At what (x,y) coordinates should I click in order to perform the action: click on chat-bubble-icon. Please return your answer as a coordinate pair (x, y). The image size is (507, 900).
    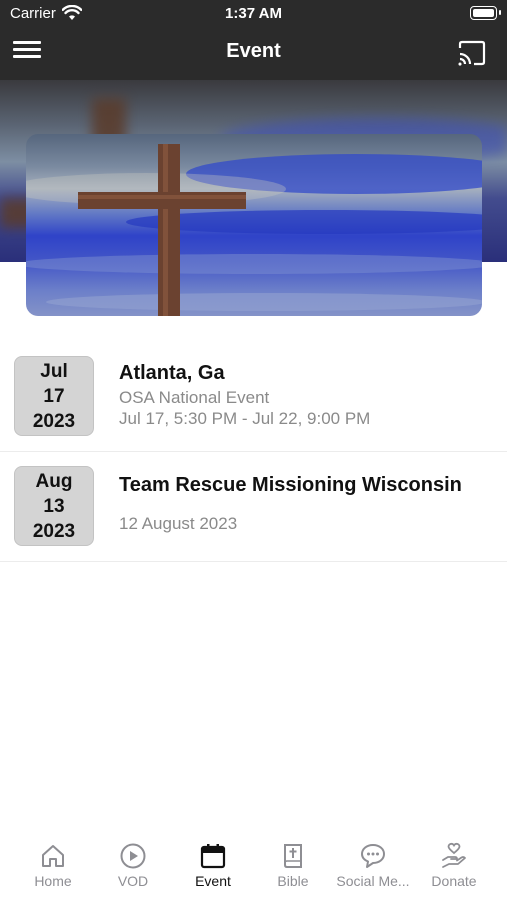
    Looking at the image, I should click on (373, 856).